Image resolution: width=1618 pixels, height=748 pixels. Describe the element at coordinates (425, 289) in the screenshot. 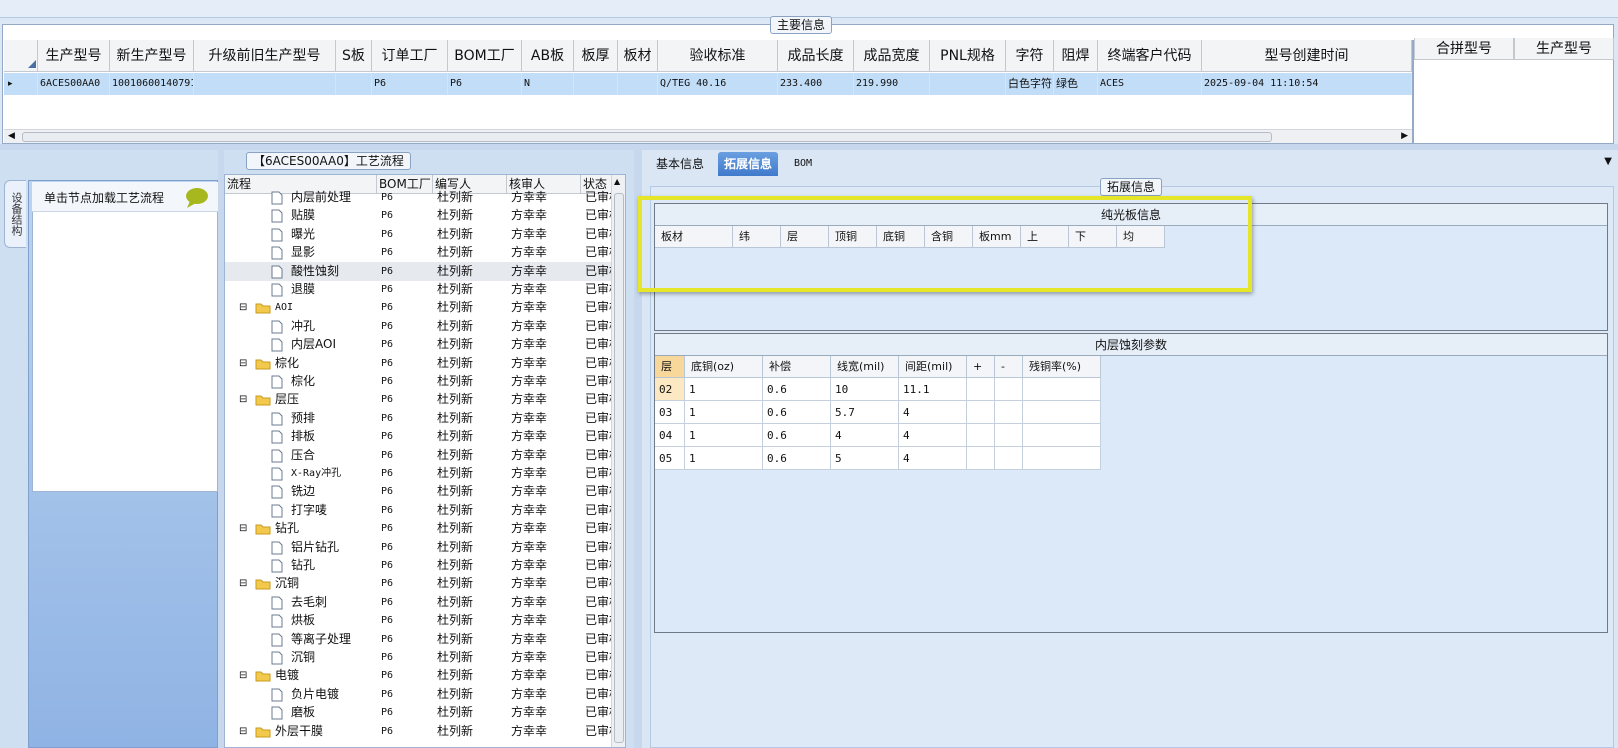

I see `tree-row: 退膜 P6 杜列新 方幸幸 已审核` at that location.